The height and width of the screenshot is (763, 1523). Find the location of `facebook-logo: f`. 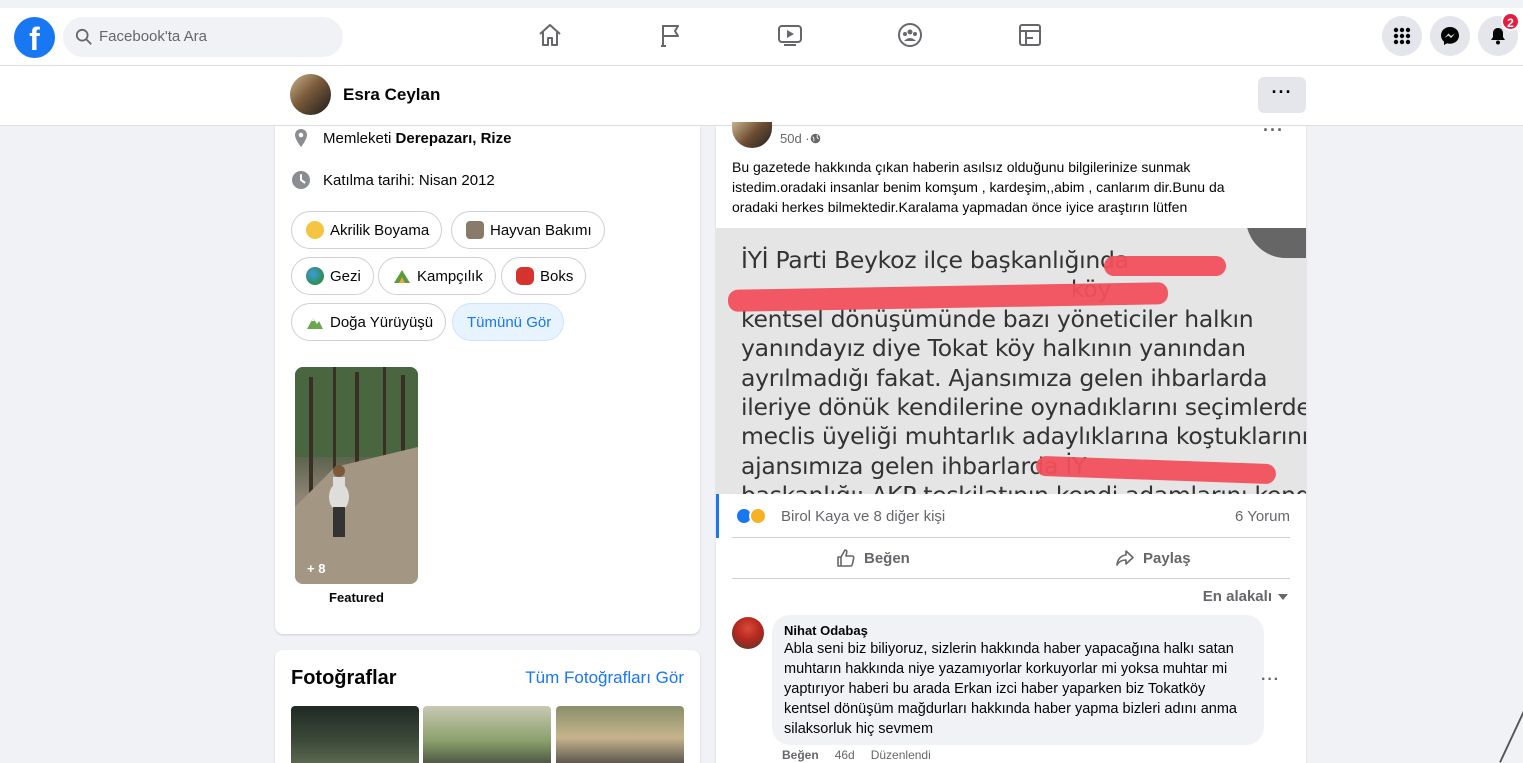

facebook-logo: f is located at coordinates (34, 37).